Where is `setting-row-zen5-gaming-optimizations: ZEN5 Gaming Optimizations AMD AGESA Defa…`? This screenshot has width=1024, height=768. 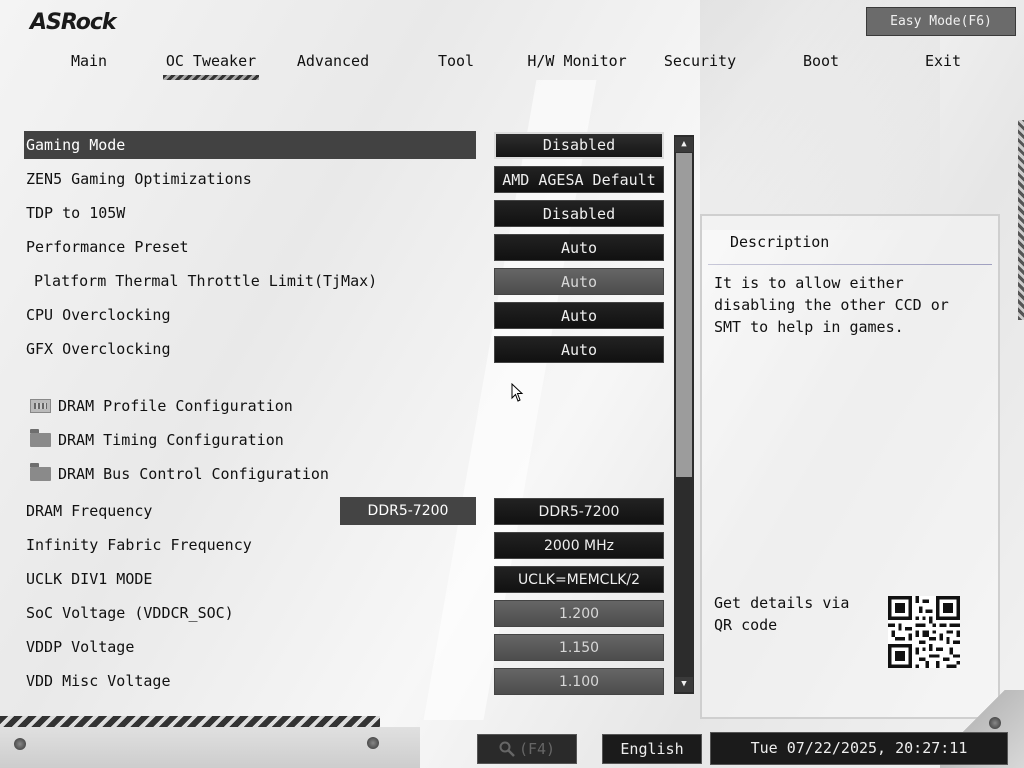 setting-row-zen5-gaming-optimizations: ZEN5 Gaming Optimizations AMD AGESA Defa… is located at coordinates (349, 179).